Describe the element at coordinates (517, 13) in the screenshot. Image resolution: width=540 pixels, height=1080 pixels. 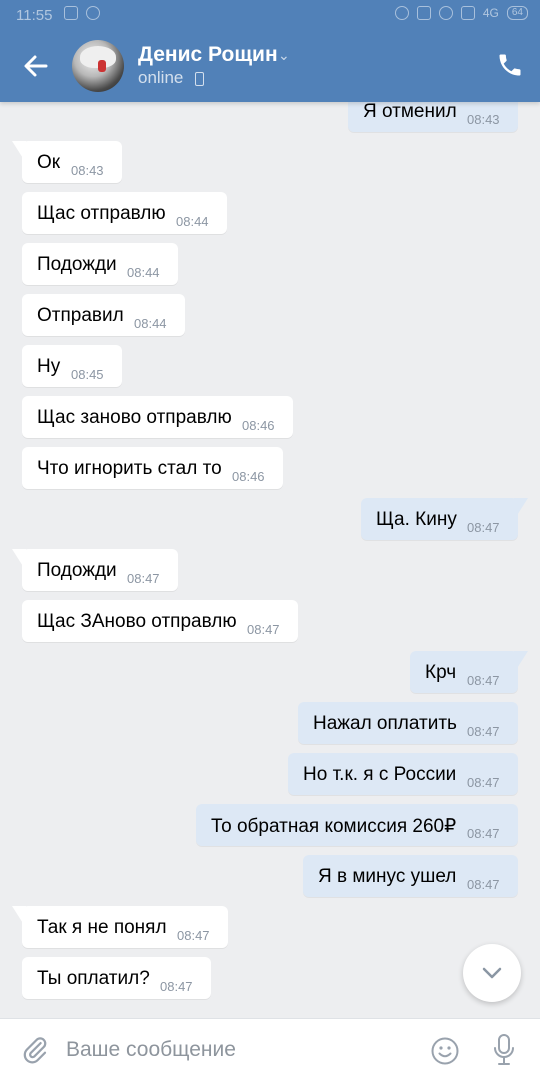
I see `battery-indicator: 64` at that location.